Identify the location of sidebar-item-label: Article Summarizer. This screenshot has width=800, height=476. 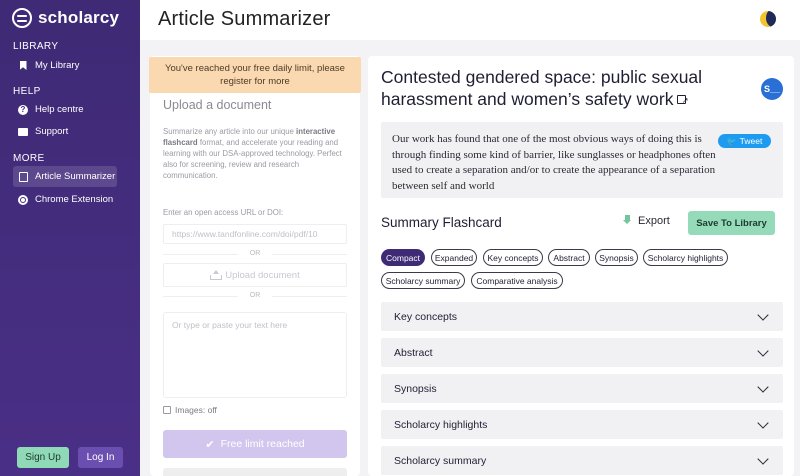
(75, 176).